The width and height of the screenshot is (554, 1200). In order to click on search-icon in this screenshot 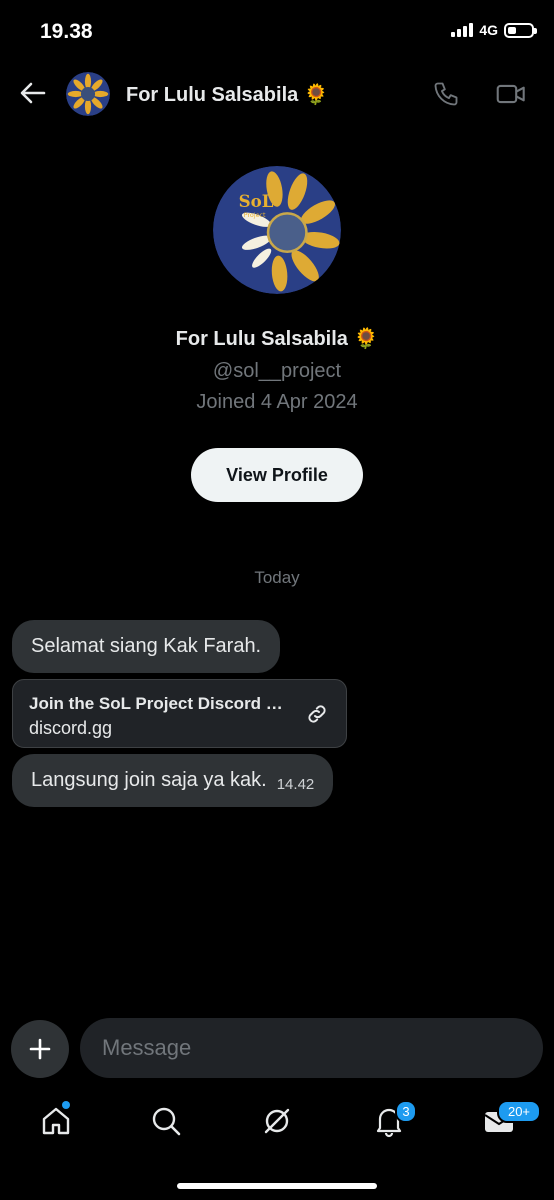, I will do `click(166, 1121)`.